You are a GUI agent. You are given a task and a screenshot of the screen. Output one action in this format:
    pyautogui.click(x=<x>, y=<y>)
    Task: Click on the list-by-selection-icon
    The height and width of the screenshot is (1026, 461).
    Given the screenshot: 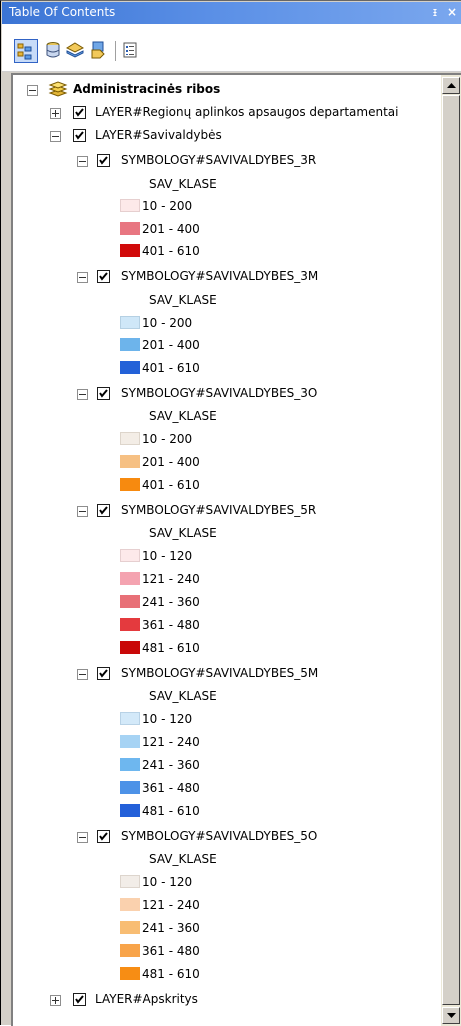 What is the action you would take?
    pyautogui.click(x=98, y=50)
    